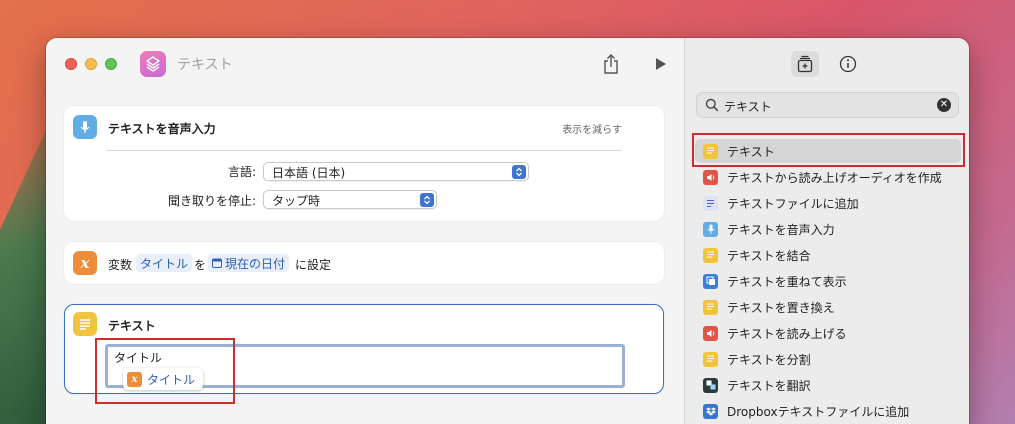 This screenshot has height=424, width=1015. I want to click on action-library-button, so click(805, 64).